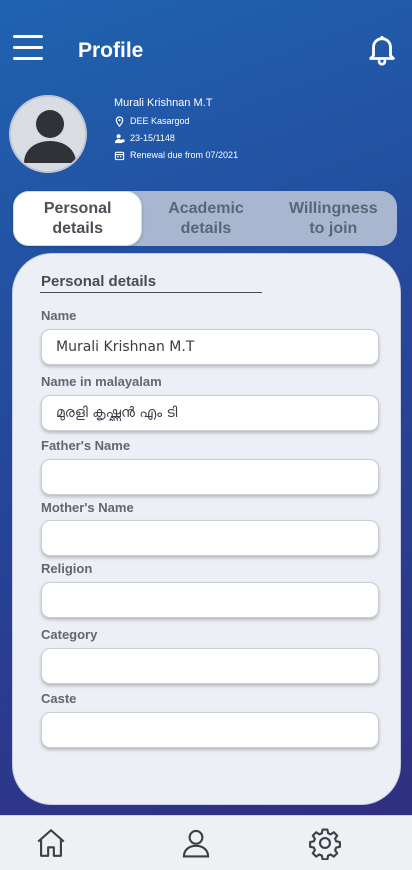 The image size is (412, 870). Describe the element at coordinates (163, 103) in the screenshot. I see `profile-name: Murali Krishnan M.T` at that location.